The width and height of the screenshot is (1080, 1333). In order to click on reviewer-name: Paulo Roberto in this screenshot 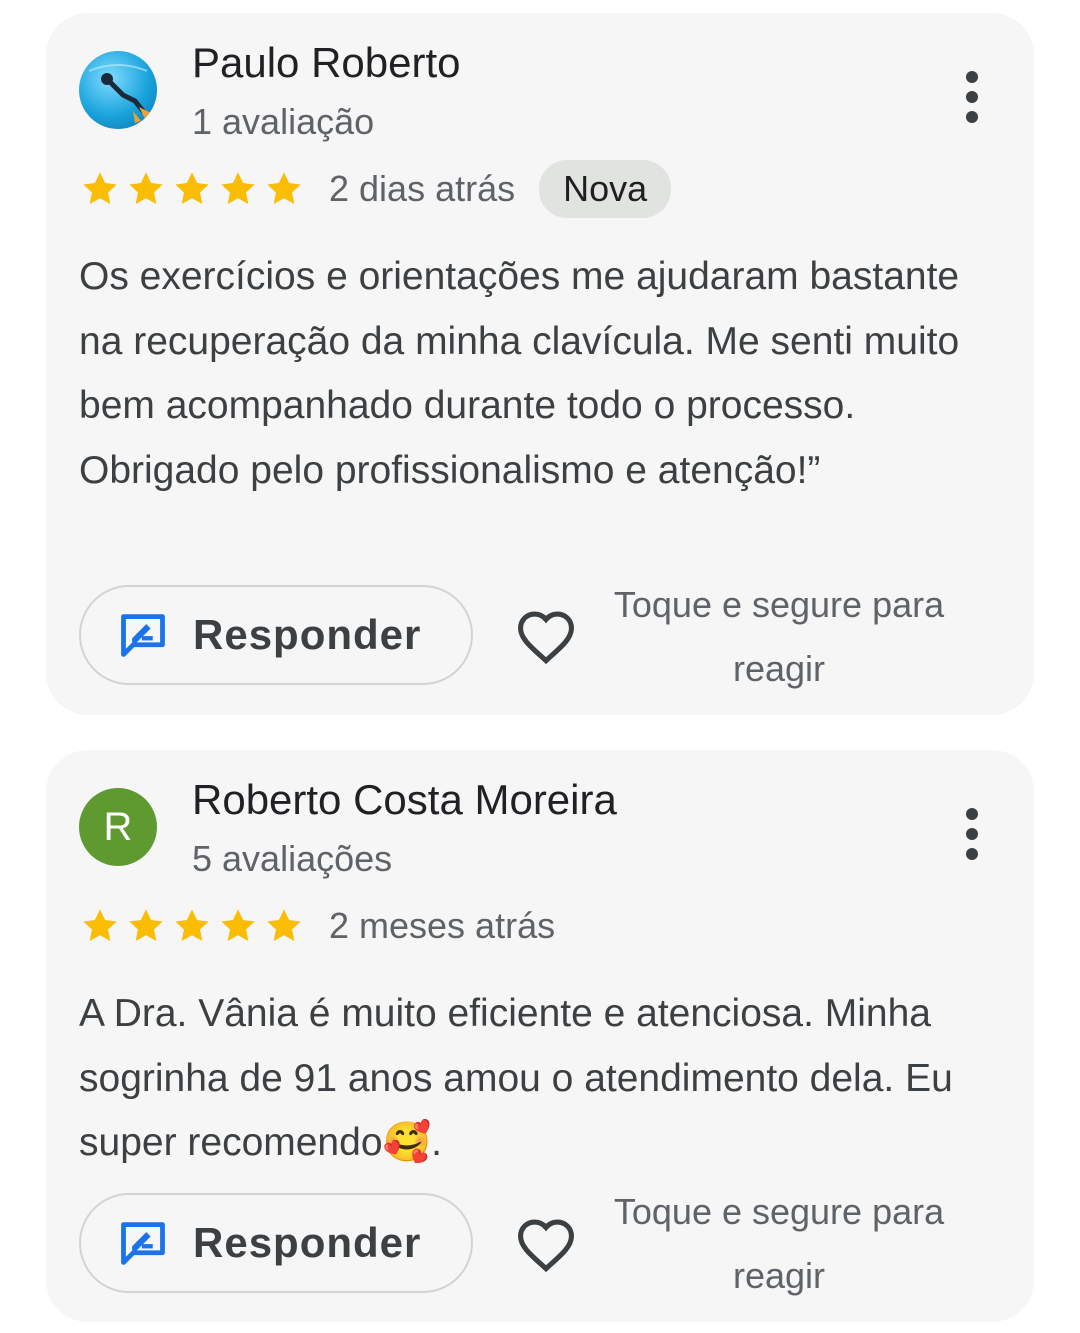, I will do `click(326, 63)`.